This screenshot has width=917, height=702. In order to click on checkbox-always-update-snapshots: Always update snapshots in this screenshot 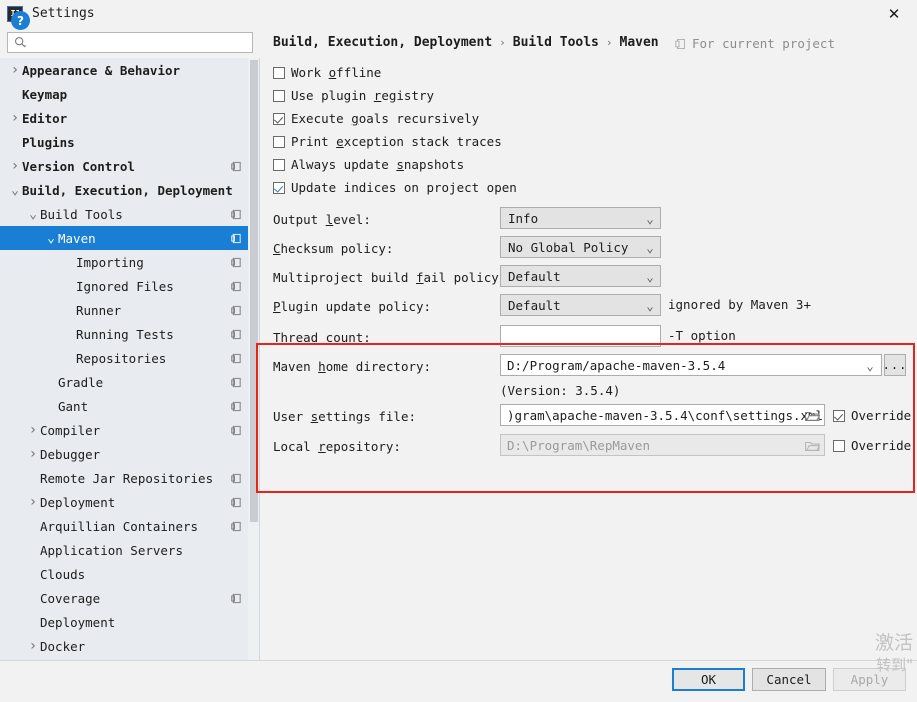, I will do `click(368, 164)`.